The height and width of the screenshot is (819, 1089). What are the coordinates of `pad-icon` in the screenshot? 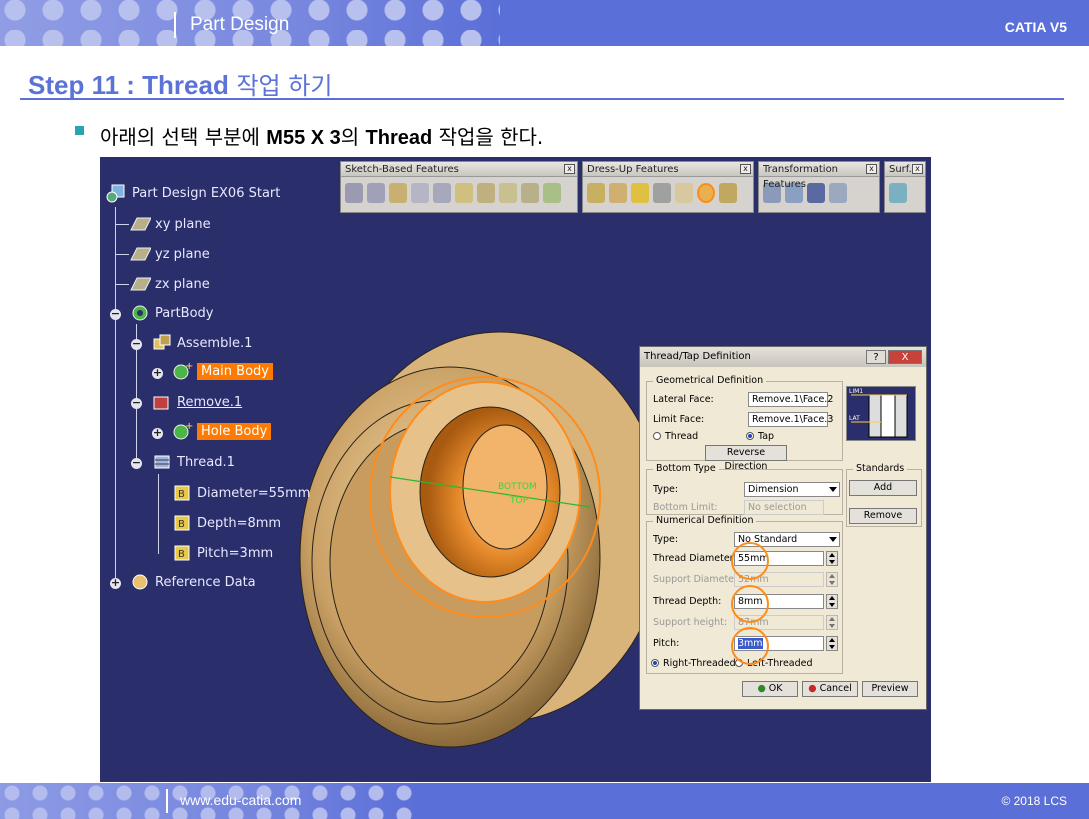 It's located at (354, 193).